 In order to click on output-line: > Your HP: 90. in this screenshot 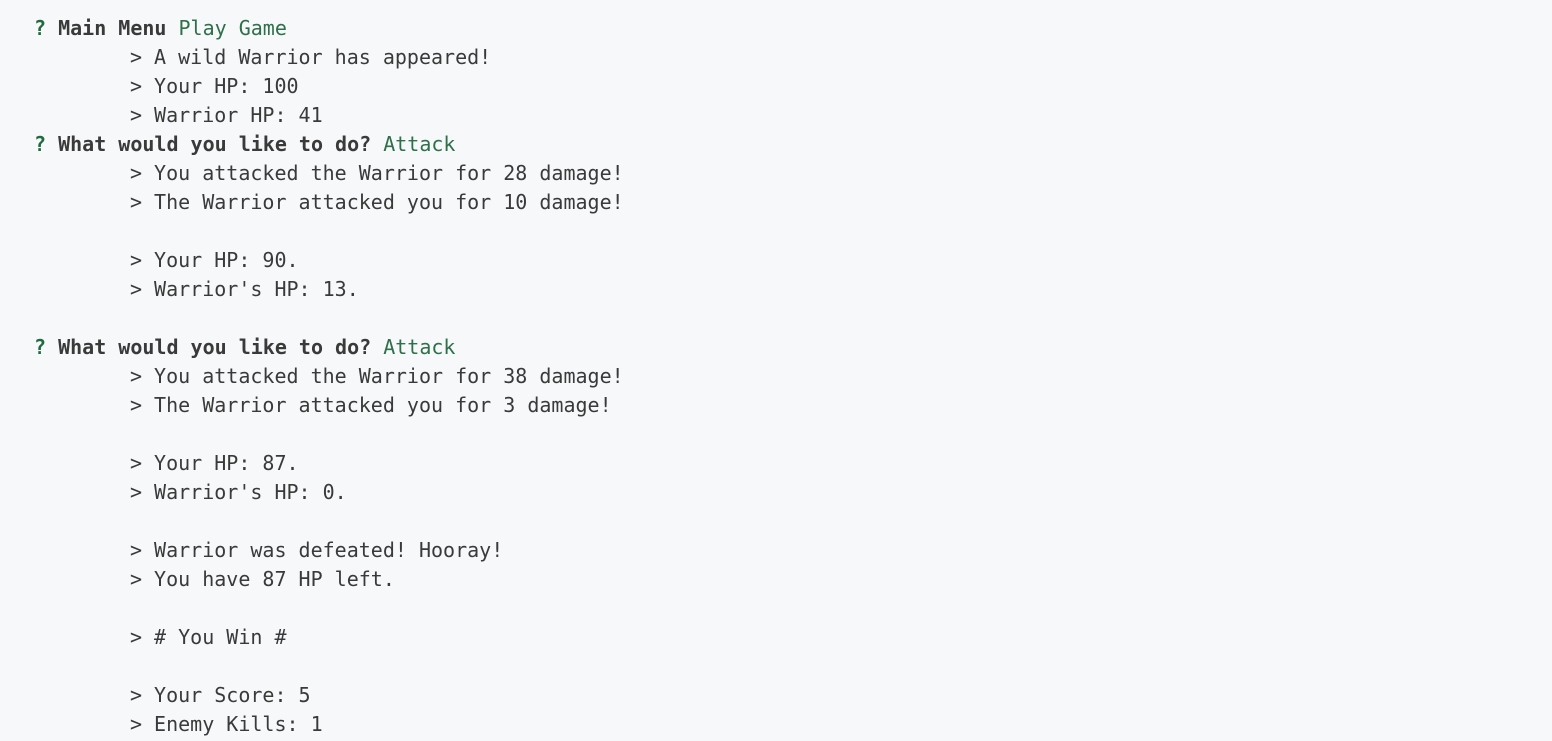, I will do `click(214, 260)`.